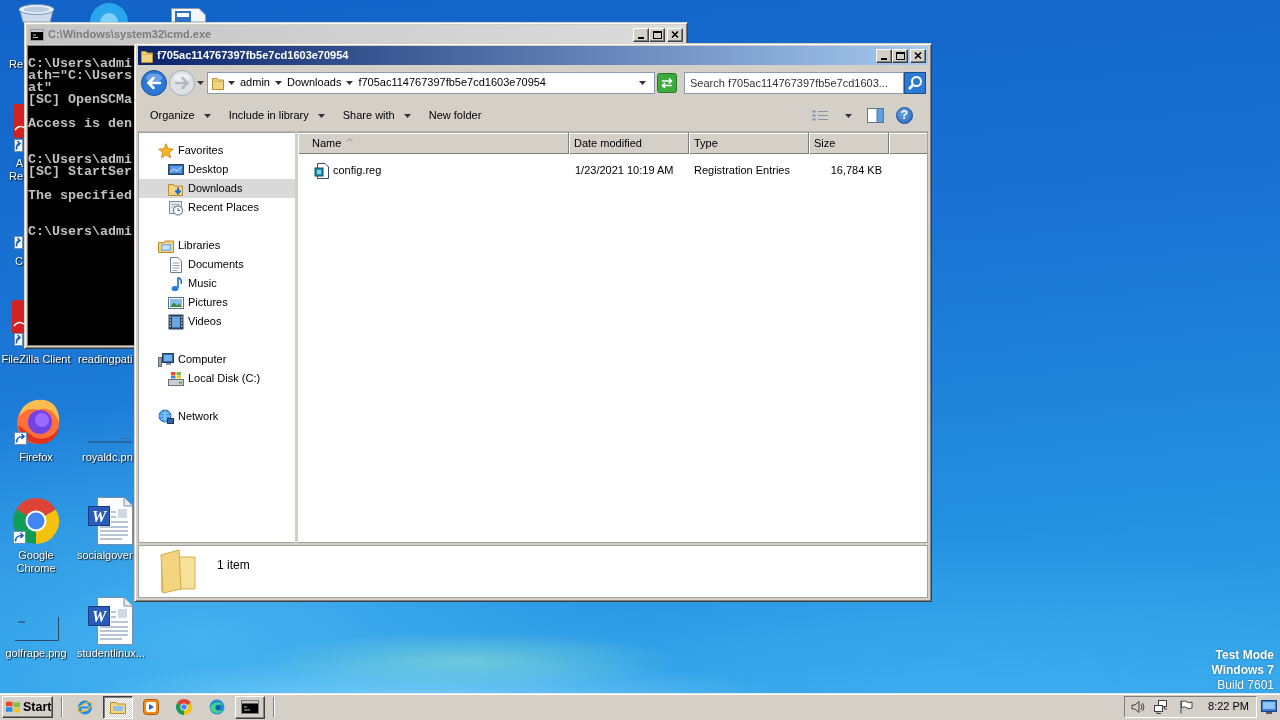 Image resolution: width=1280 pixels, height=720 pixels. I want to click on computer-icon, so click(166, 359).